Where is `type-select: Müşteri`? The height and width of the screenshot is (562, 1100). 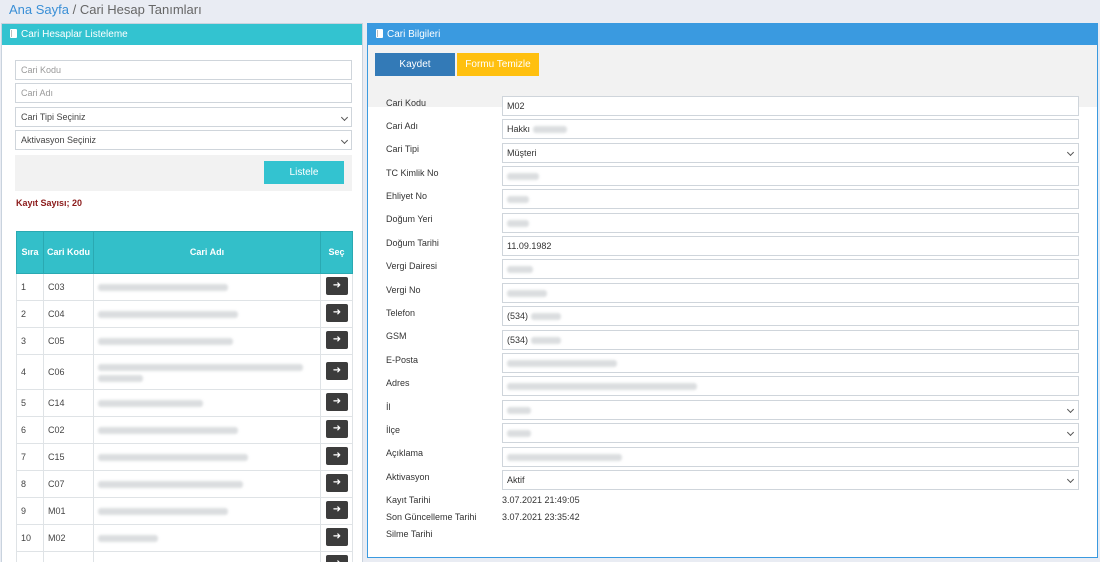
type-select: Müşteri is located at coordinates (790, 153).